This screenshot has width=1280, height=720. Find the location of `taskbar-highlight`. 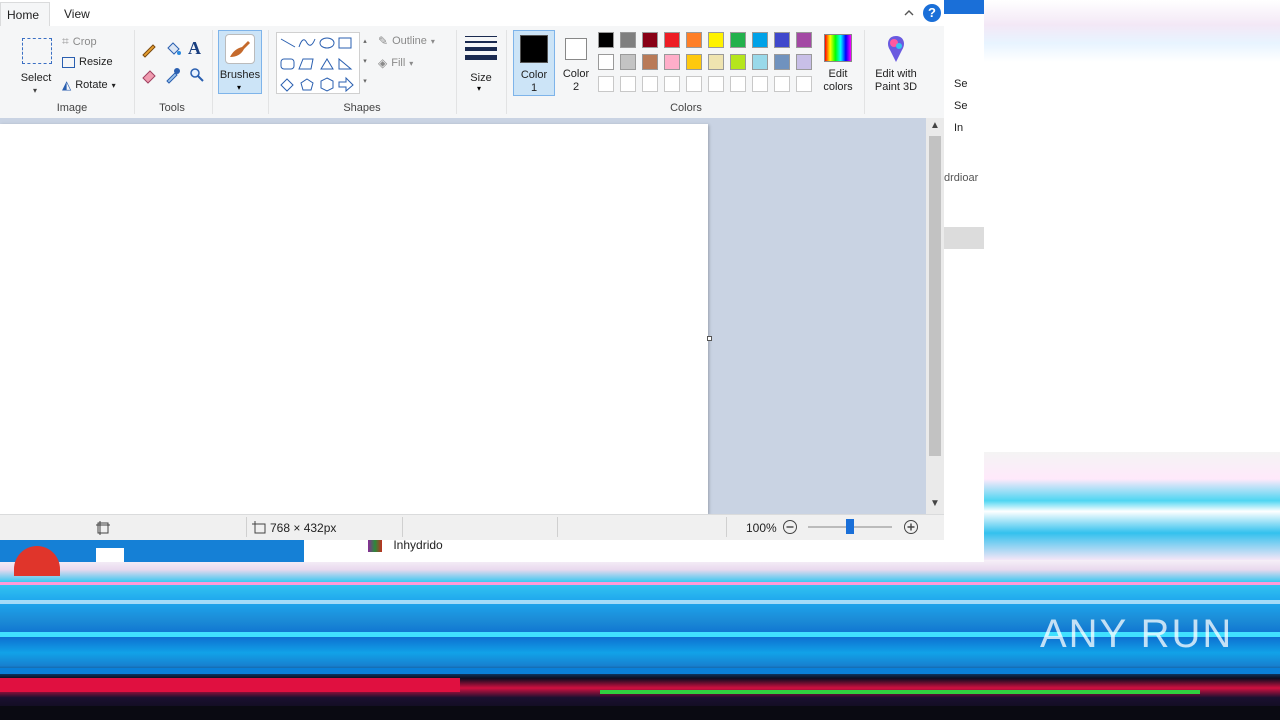

taskbar-highlight is located at coordinates (152, 558).